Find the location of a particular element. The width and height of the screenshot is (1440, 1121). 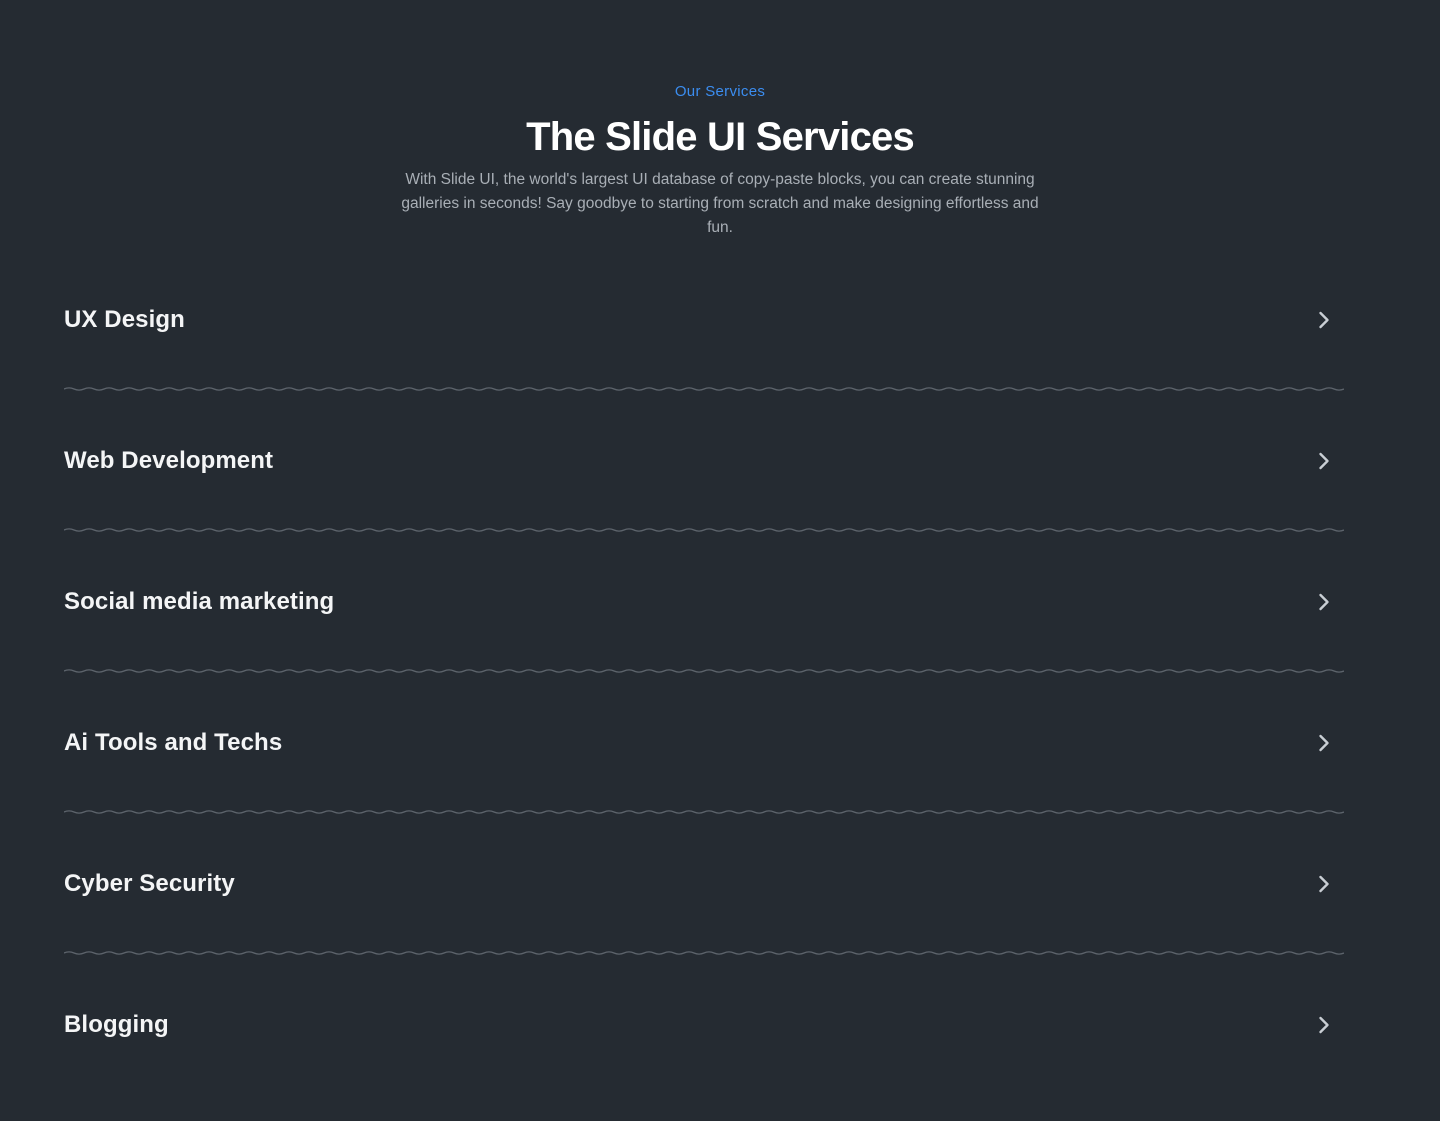

service-label: Web Development is located at coordinates (169, 460).